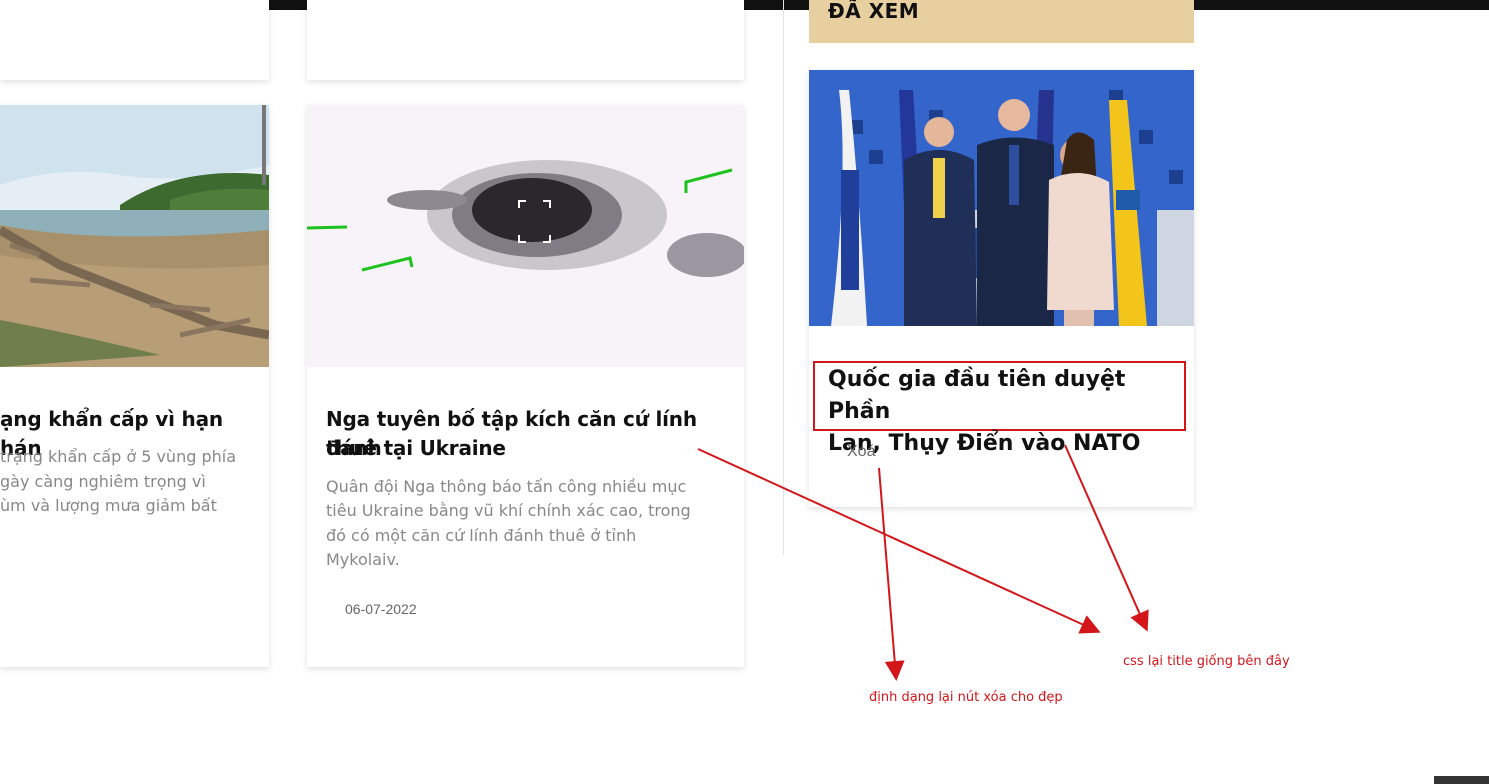 The width and height of the screenshot is (1489, 784). What do you see at coordinates (874, 11) in the screenshot?
I see `viewed-section-title: ĐÃ XEM` at bounding box center [874, 11].